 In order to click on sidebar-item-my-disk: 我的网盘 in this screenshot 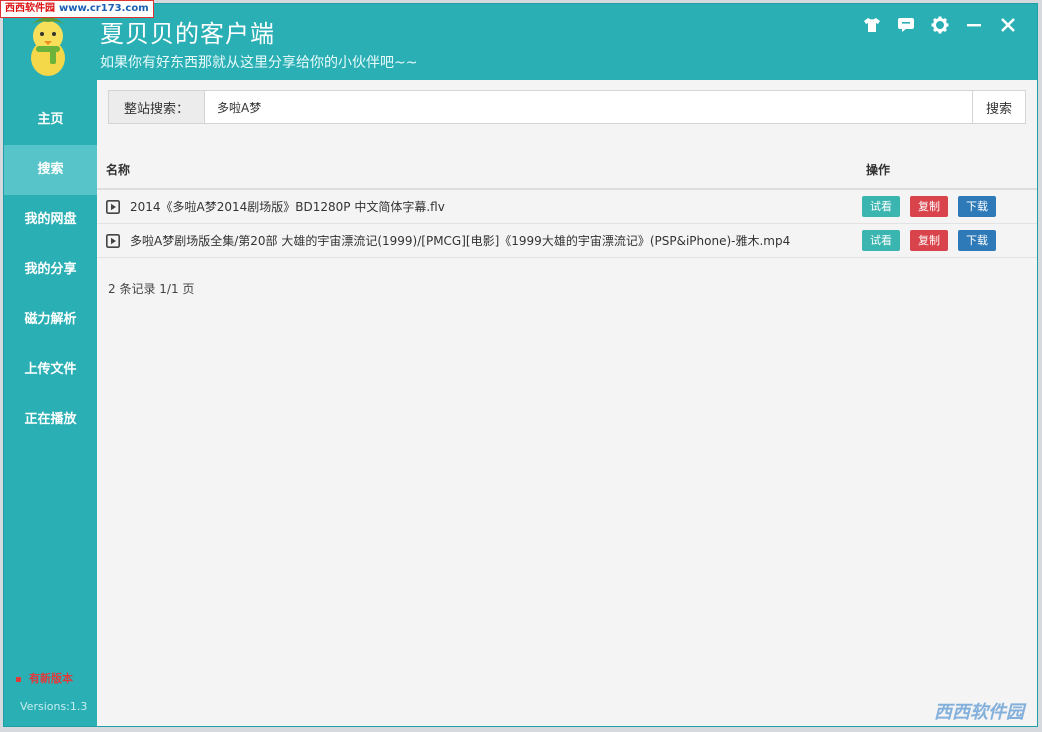, I will do `click(50, 220)`.